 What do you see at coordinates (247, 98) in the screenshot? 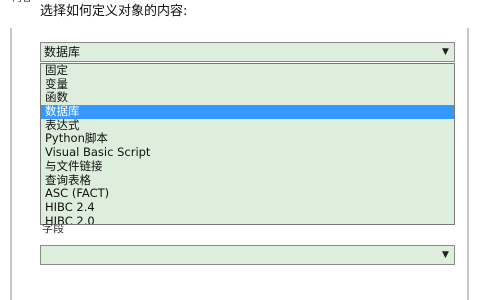
I see `list-item: 函数` at bounding box center [247, 98].